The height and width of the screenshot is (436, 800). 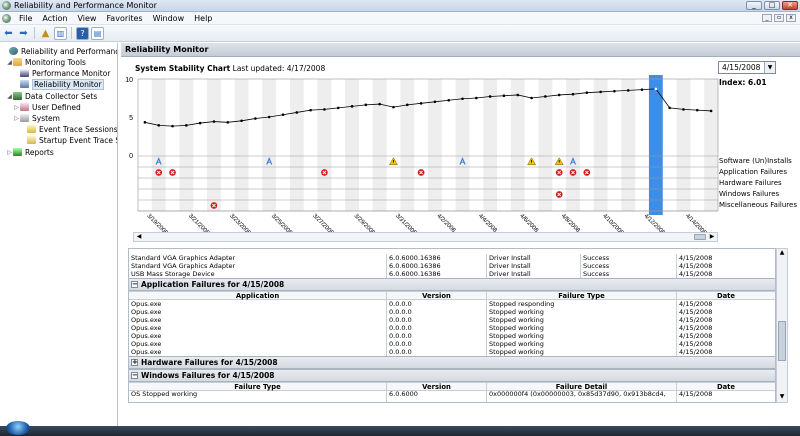 I want to click on tree-item-performance-monitor: Performance Monitor, so click(x=65, y=73).